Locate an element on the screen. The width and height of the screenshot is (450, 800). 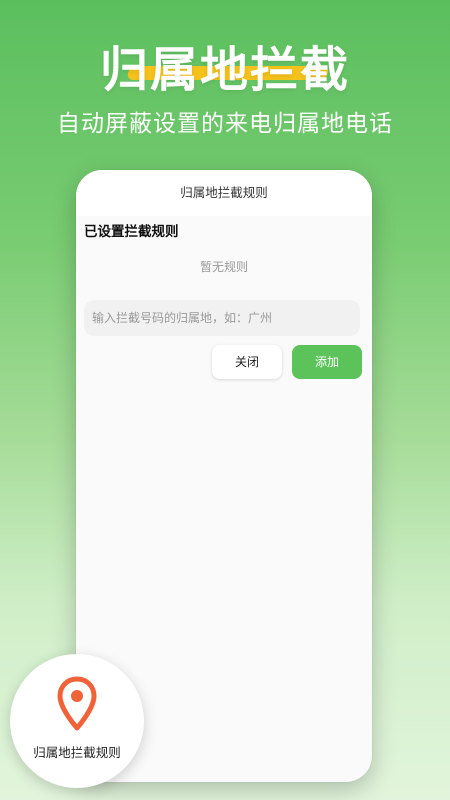
close-button: 关闭 is located at coordinates (247, 362).